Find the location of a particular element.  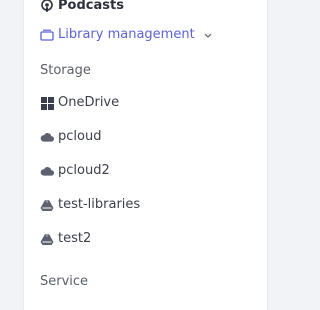

sidebar-item-podcasts: Podcasts is located at coordinates (82, 7).